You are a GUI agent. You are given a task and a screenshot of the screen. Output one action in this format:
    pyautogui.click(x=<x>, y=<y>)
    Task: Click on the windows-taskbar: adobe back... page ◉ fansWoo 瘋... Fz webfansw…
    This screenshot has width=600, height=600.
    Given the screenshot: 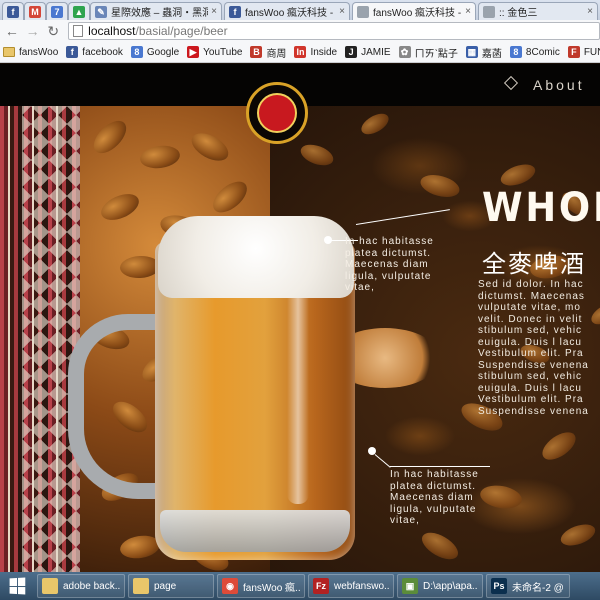 What is the action you would take?
    pyautogui.click(x=300, y=586)
    